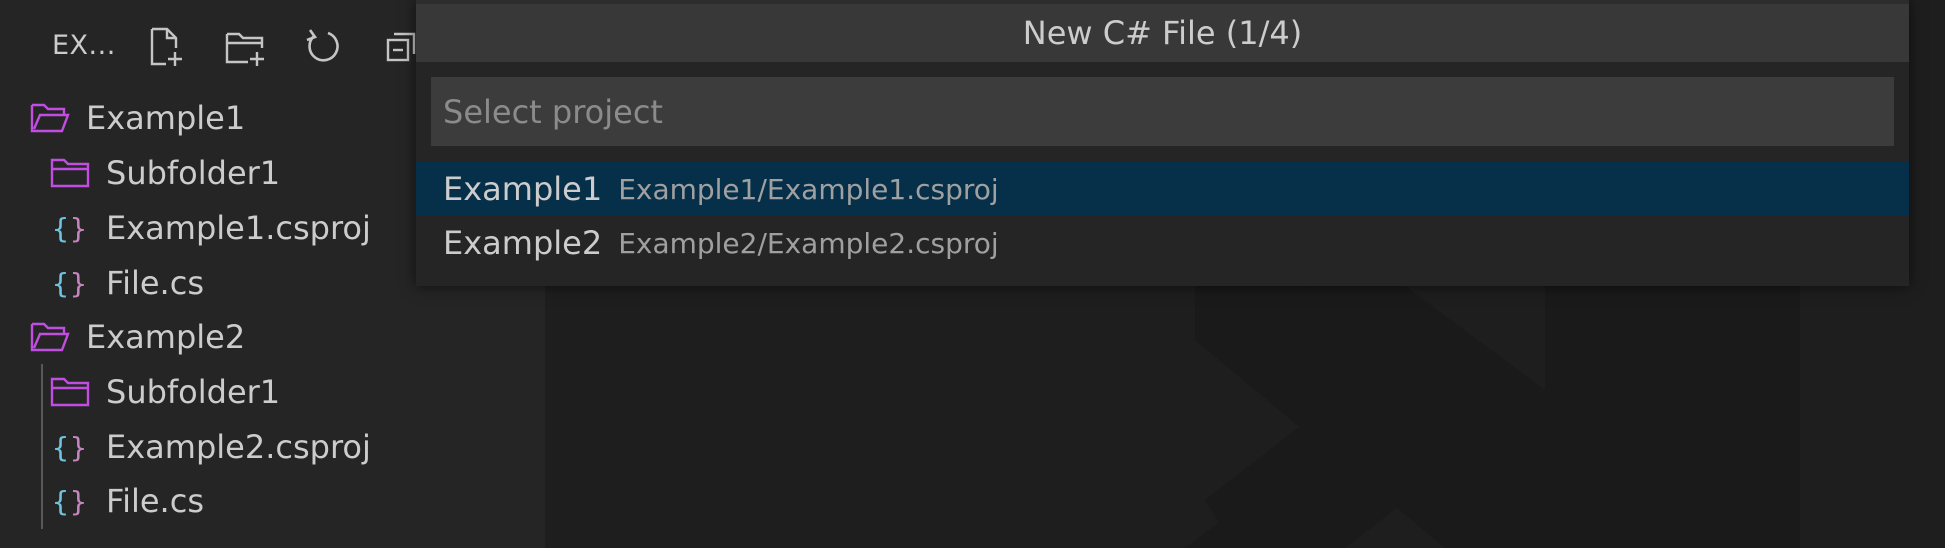 The height and width of the screenshot is (548, 1945). I want to click on refresh-icon, so click(323, 47).